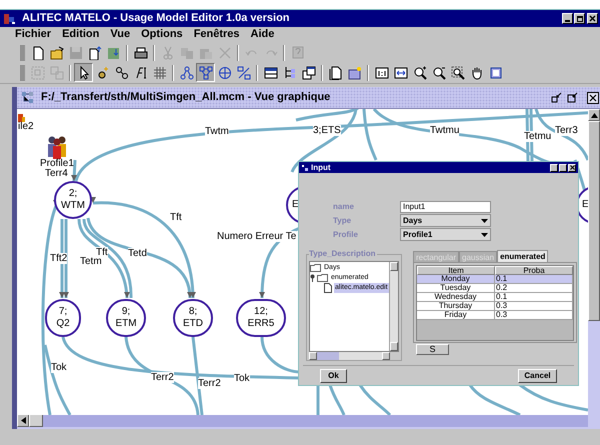  I want to click on menu-item: Options, so click(162, 34).